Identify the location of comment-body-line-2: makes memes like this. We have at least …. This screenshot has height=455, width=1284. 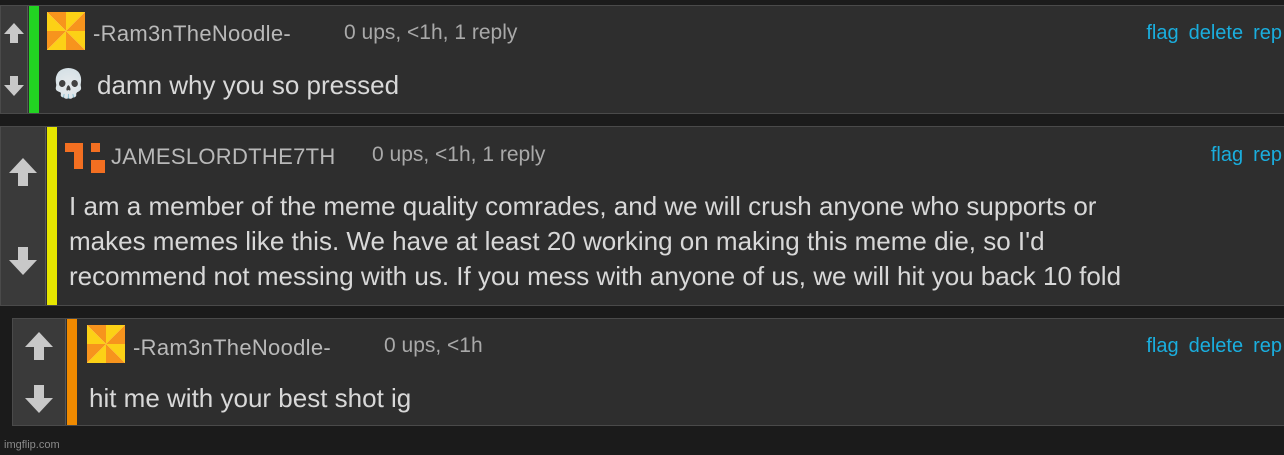
(557, 241).